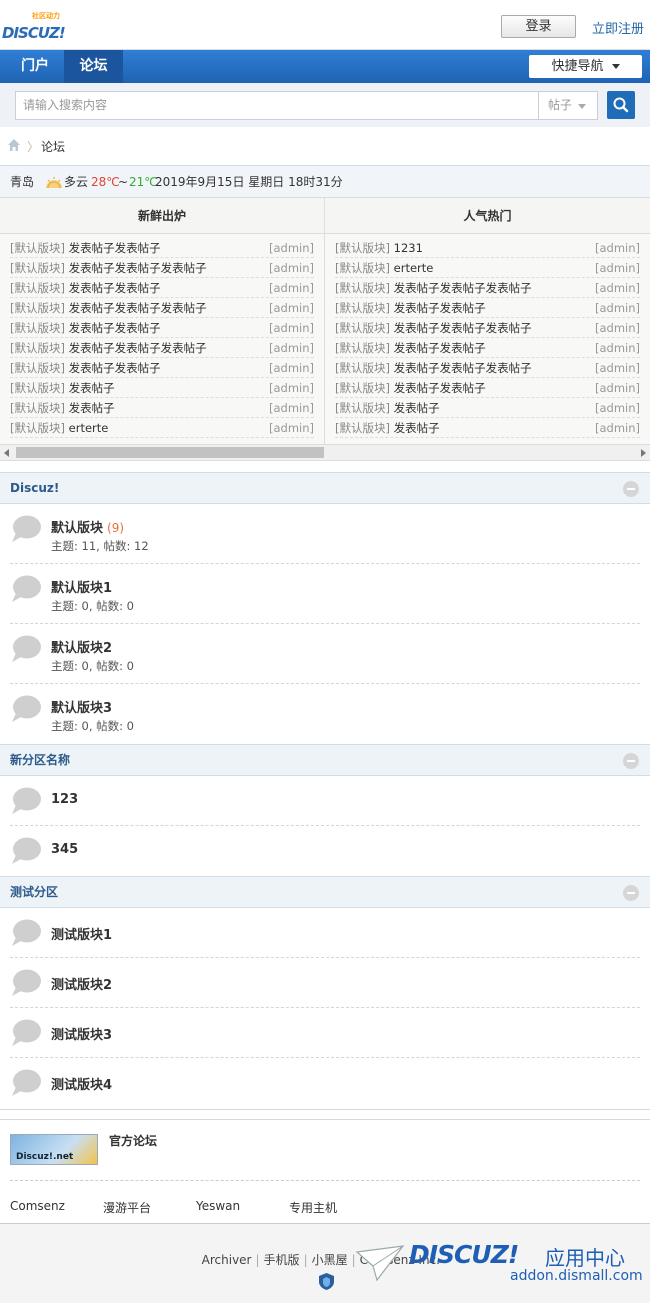 The height and width of the screenshot is (1303, 650). Describe the element at coordinates (6, 453) in the screenshot. I see `scroll-left-arrow-icon` at that location.